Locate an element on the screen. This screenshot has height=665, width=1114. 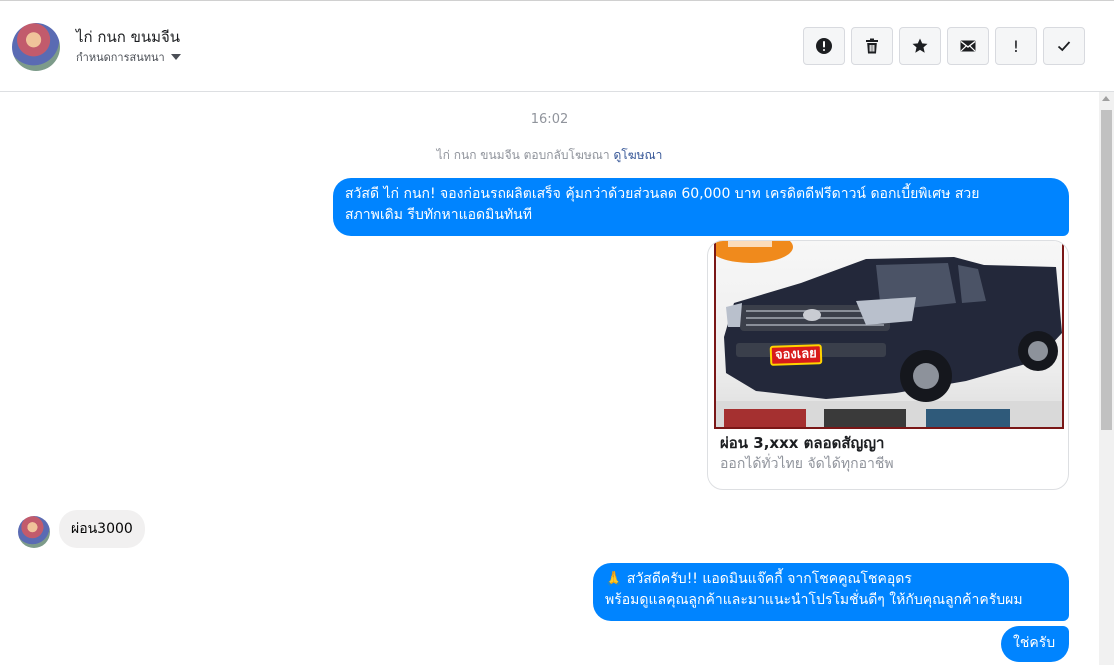
mark-done-button is located at coordinates (1064, 46).